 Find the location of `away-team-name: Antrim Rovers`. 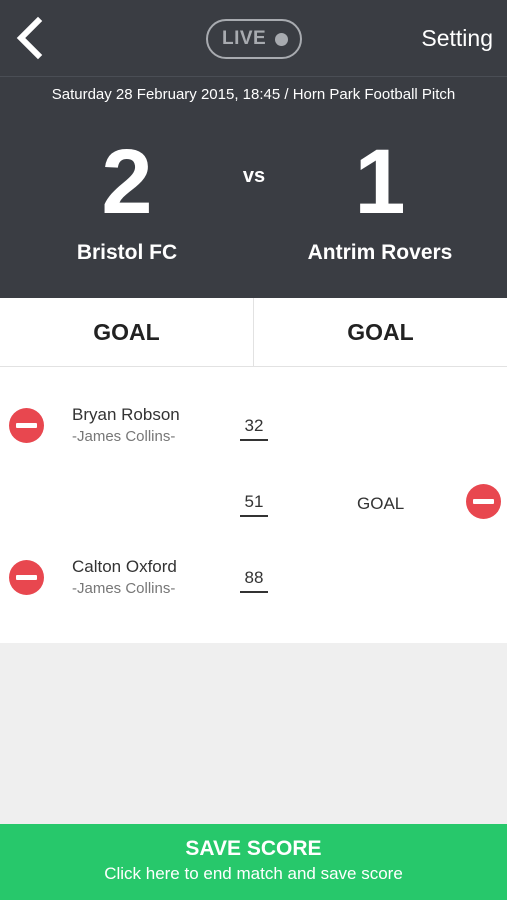

away-team-name: Antrim Rovers is located at coordinates (380, 252).